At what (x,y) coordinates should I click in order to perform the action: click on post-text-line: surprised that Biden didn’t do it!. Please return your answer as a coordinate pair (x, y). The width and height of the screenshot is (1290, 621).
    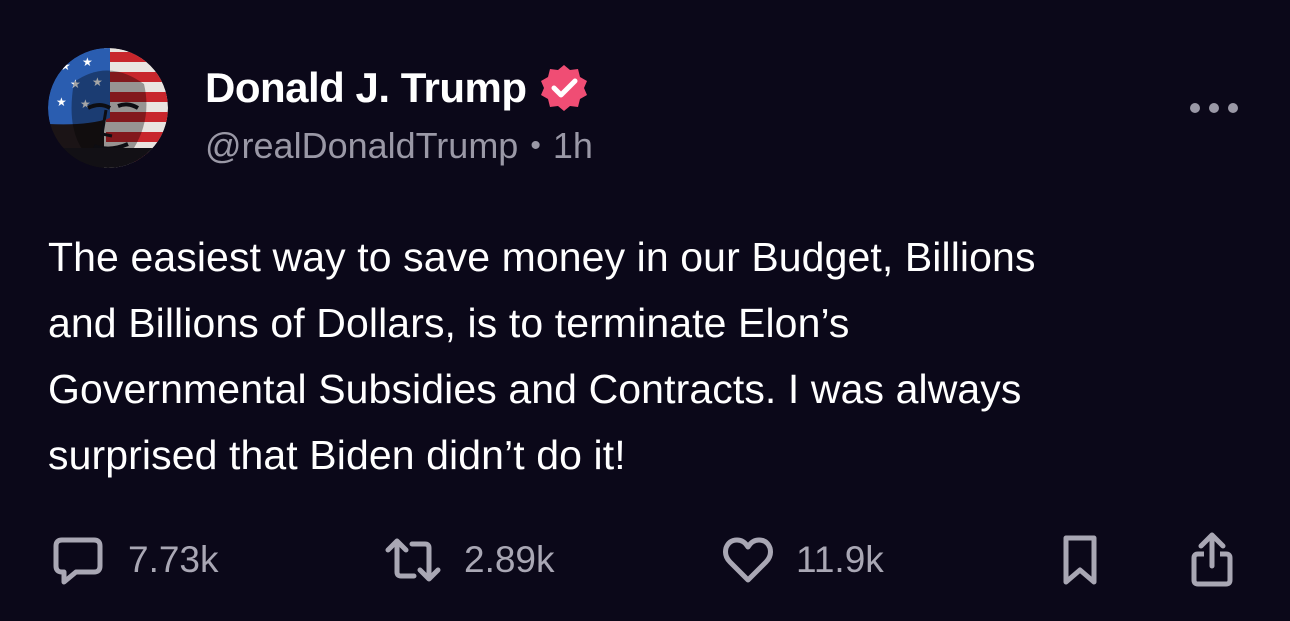
    Looking at the image, I should click on (337, 455).